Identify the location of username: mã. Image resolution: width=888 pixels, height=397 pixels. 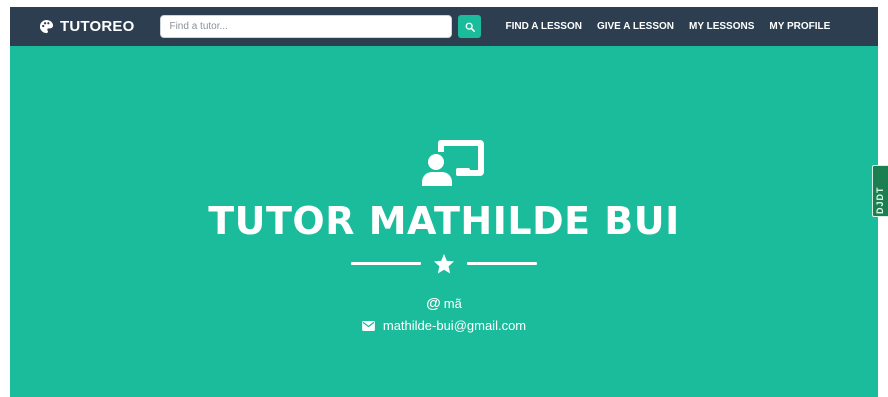
(452, 303).